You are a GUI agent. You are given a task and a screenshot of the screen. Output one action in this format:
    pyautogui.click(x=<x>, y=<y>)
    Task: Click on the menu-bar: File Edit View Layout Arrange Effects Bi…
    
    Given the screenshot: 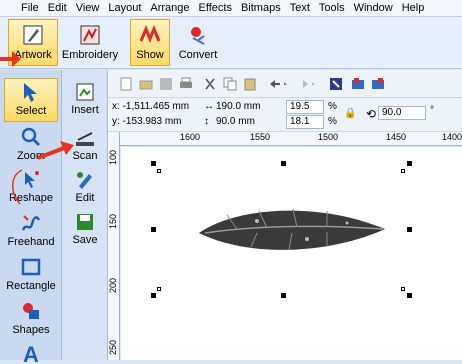 What is the action you would take?
    pyautogui.click(x=231, y=8)
    